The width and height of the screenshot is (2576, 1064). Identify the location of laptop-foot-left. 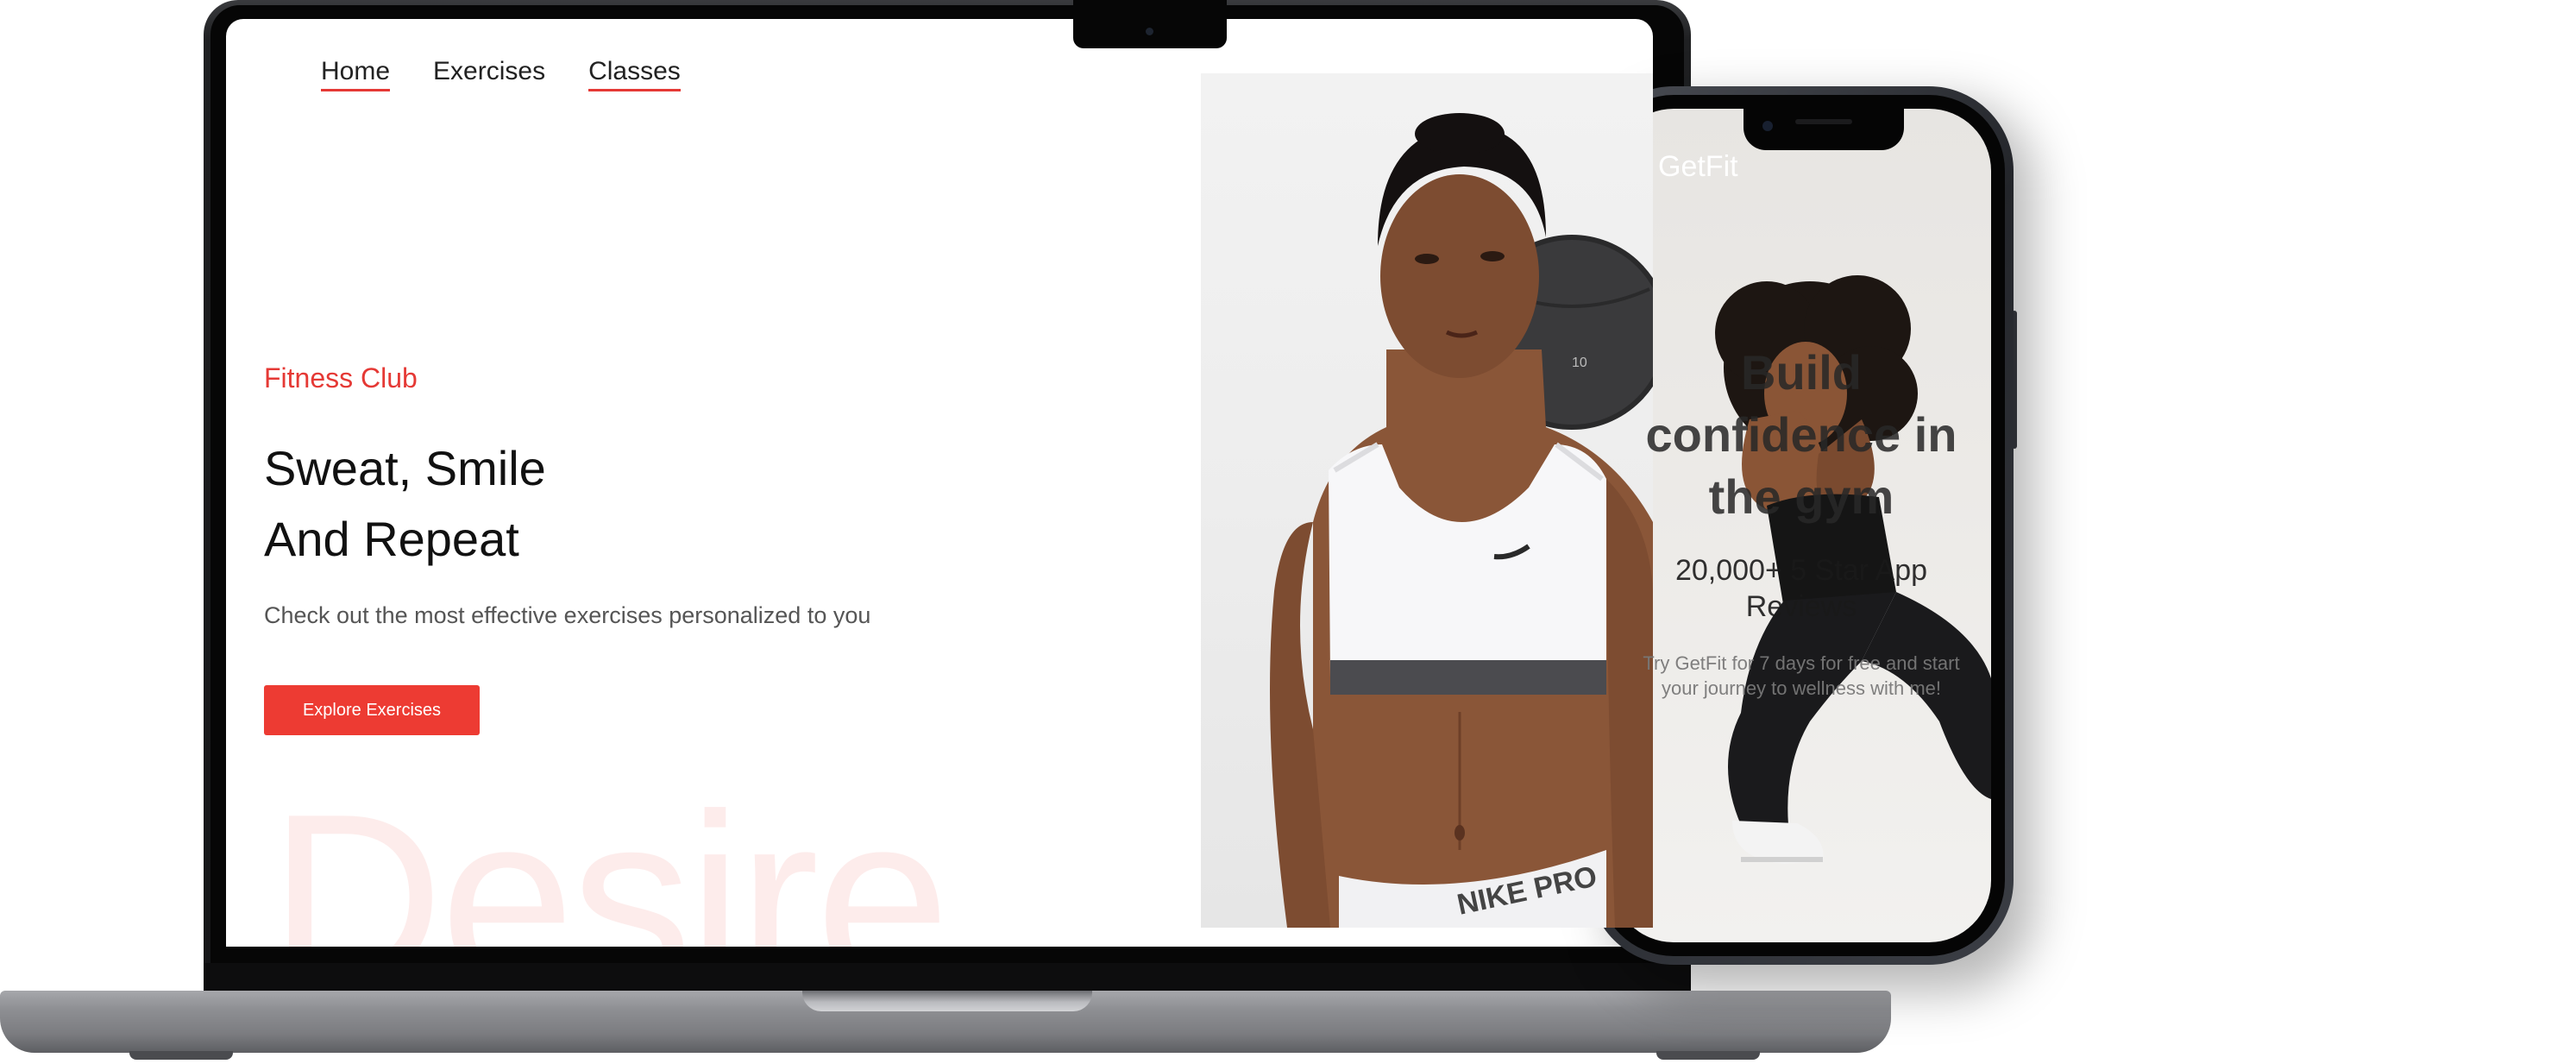
(181, 1055).